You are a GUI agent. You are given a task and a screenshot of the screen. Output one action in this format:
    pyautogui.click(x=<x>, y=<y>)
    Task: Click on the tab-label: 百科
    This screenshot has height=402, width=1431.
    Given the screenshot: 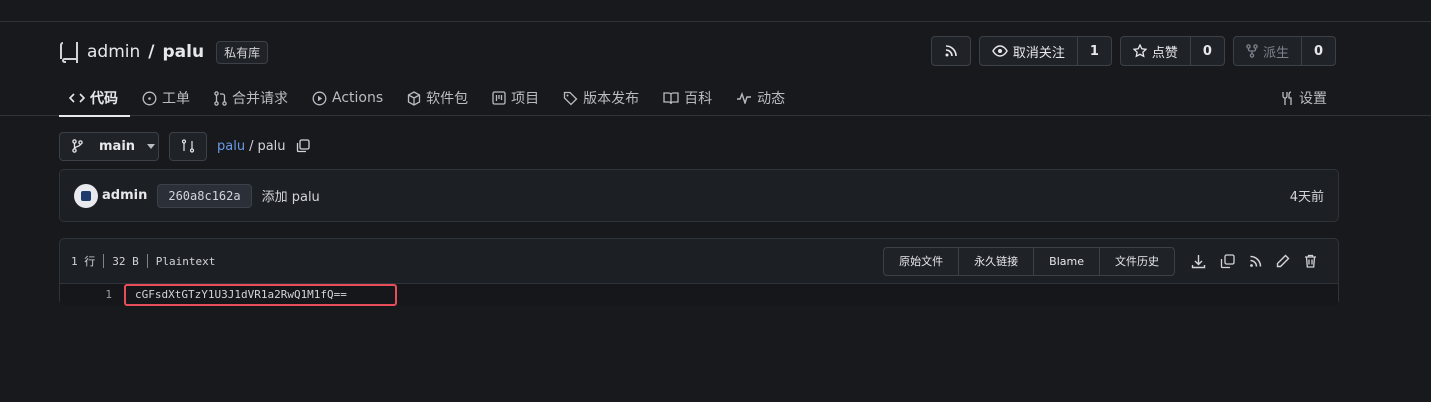 What is the action you would take?
    pyautogui.click(x=698, y=99)
    